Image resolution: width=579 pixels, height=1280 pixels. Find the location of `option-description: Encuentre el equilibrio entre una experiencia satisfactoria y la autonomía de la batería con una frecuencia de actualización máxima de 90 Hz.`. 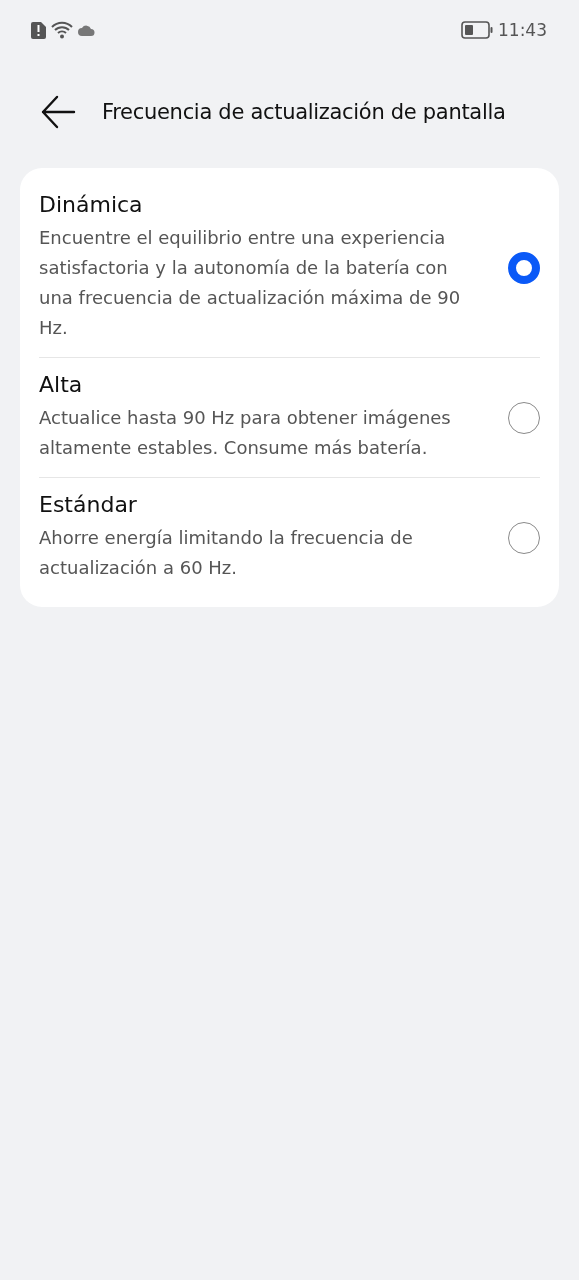

option-description: Encuentre el equilibrio entre una experiencia satisfactoria y la autonomía de la batería con una frecuencia de actualización máxima de 90 Hz. is located at coordinates (250, 283).